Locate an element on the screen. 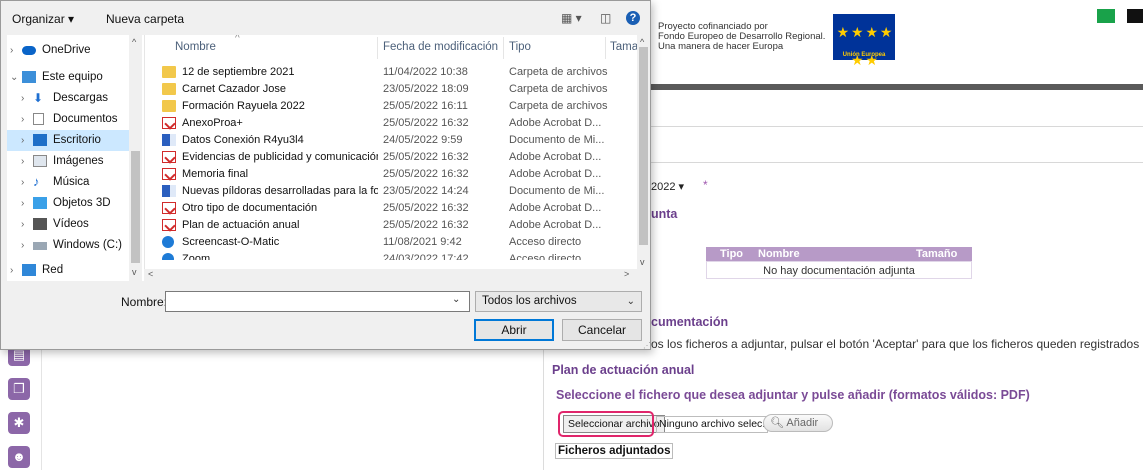  nav-item-documents: › Documentos is located at coordinates (68, 119).